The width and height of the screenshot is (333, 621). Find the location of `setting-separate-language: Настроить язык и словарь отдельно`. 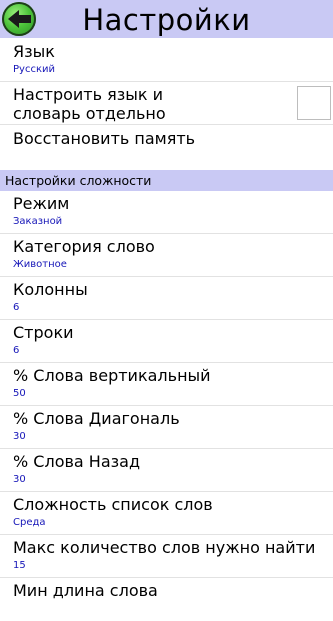

setting-separate-language: Настроить язык и словарь отдельно is located at coordinates (166, 103).